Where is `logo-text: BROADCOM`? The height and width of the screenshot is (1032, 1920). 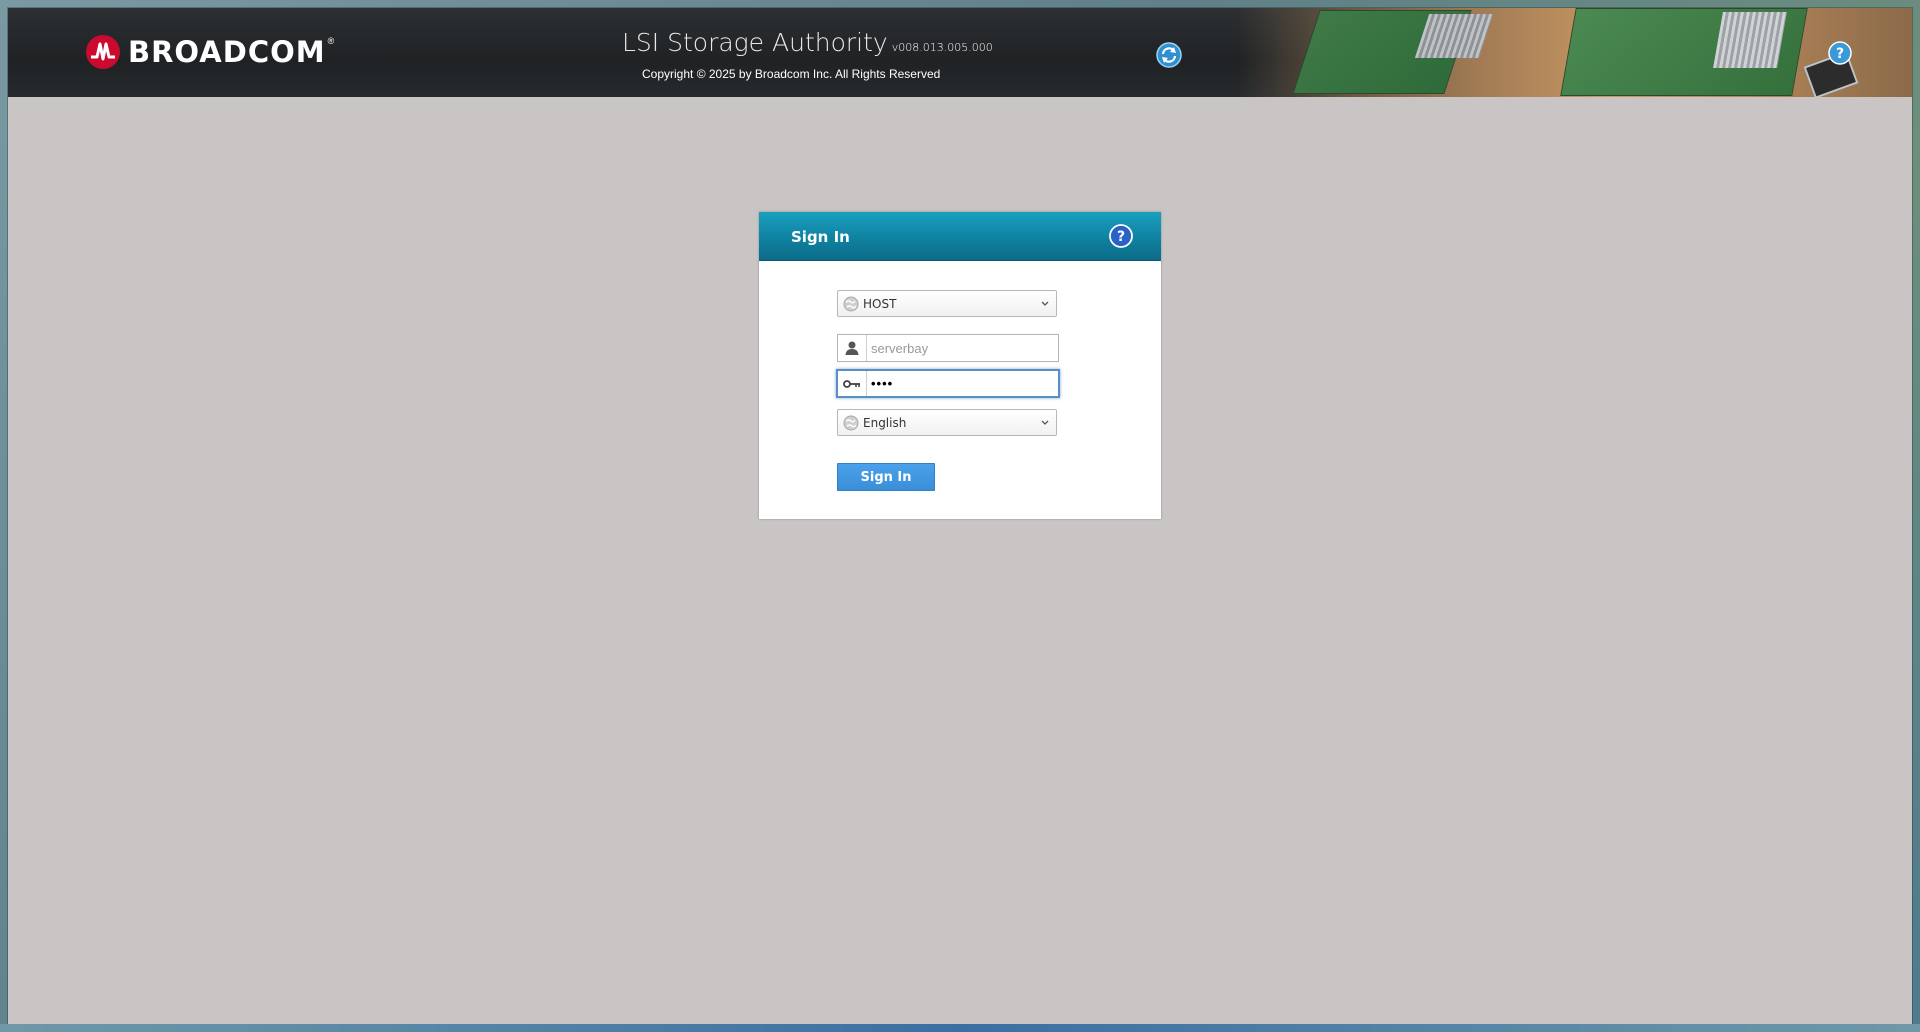
logo-text: BROADCOM is located at coordinates (227, 52).